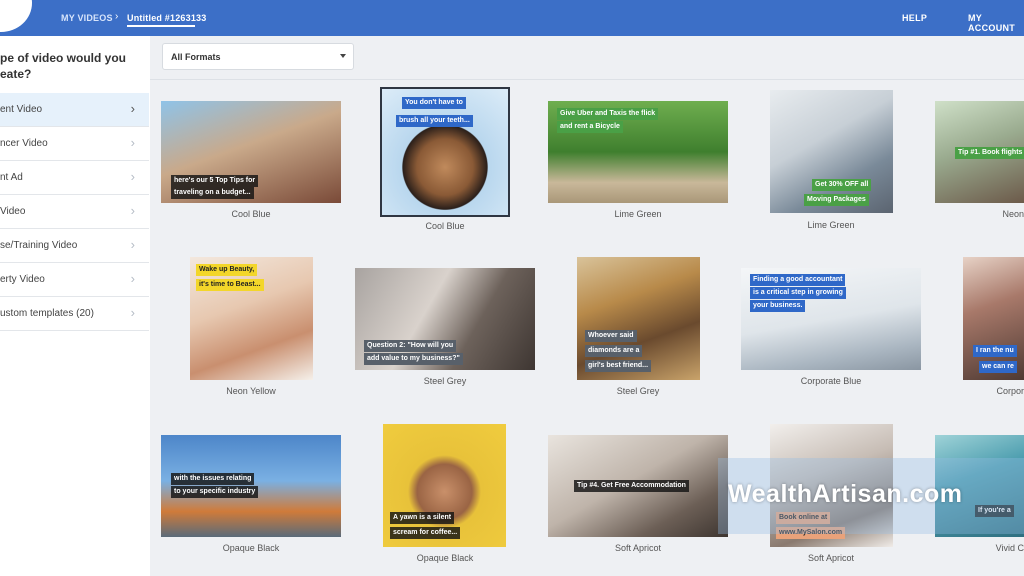 This screenshot has height=576, width=1024. What do you see at coordinates (227, 270) in the screenshot?
I see `template-overlay-text: Wake up Beauty,` at bounding box center [227, 270].